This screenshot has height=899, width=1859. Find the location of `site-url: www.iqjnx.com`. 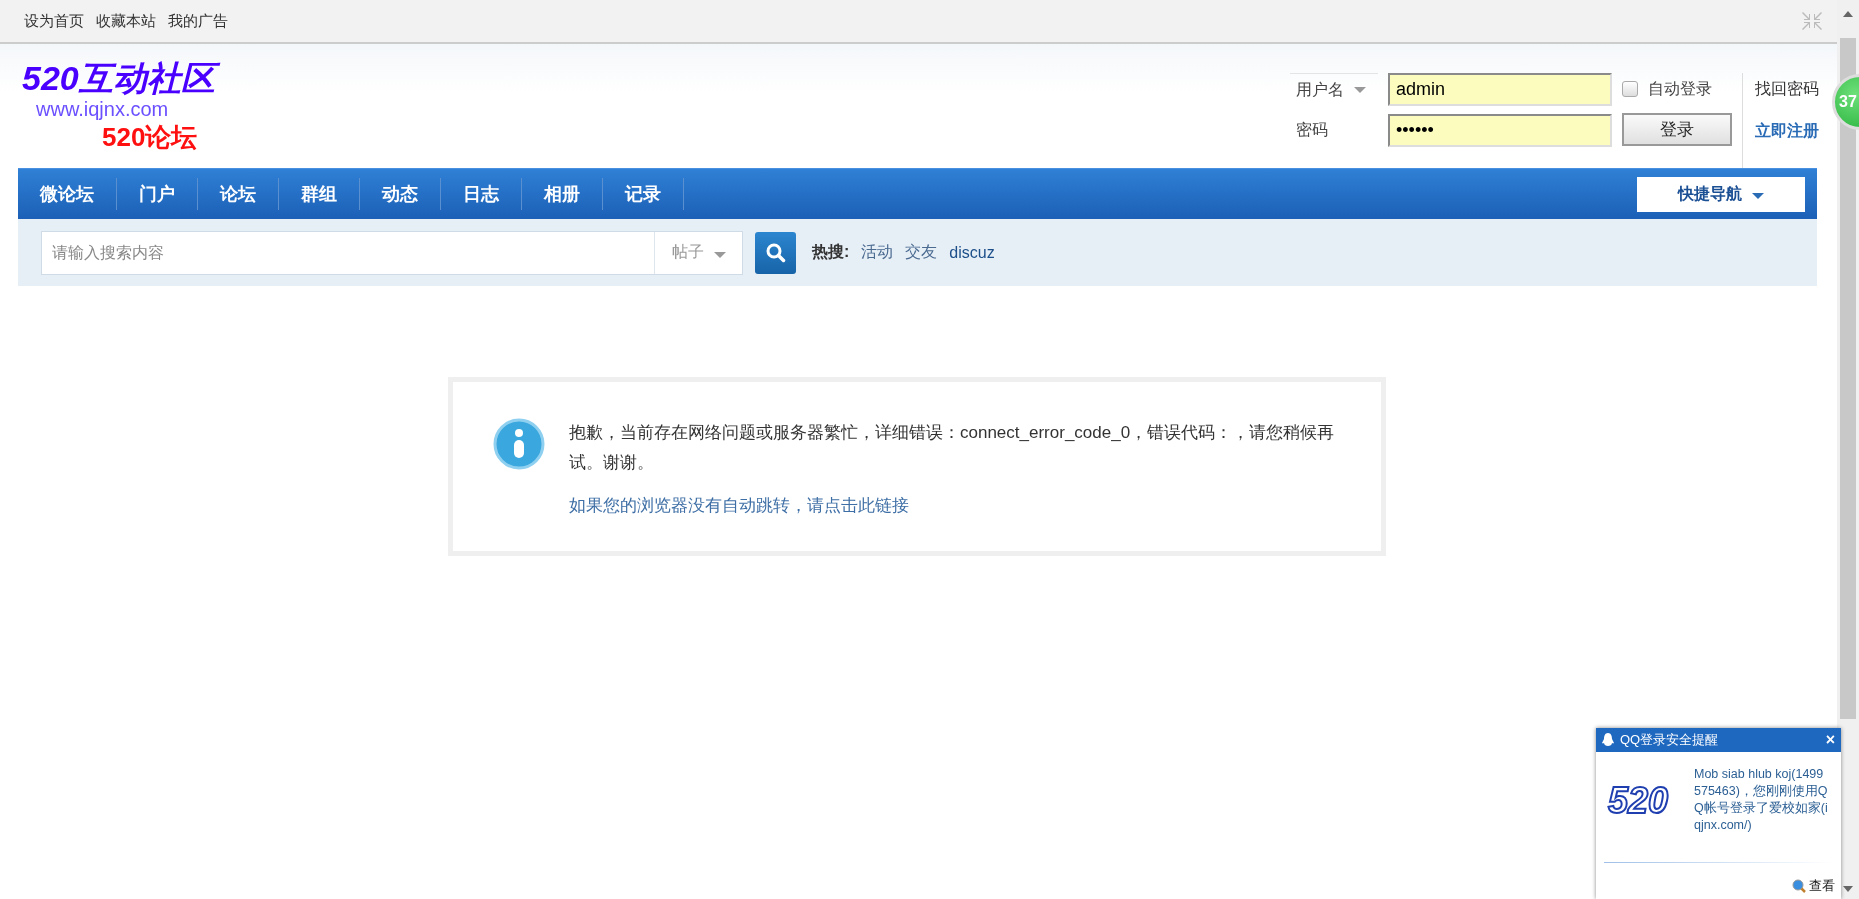

site-url: www.iqjnx.com is located at coordinates (103, 109).